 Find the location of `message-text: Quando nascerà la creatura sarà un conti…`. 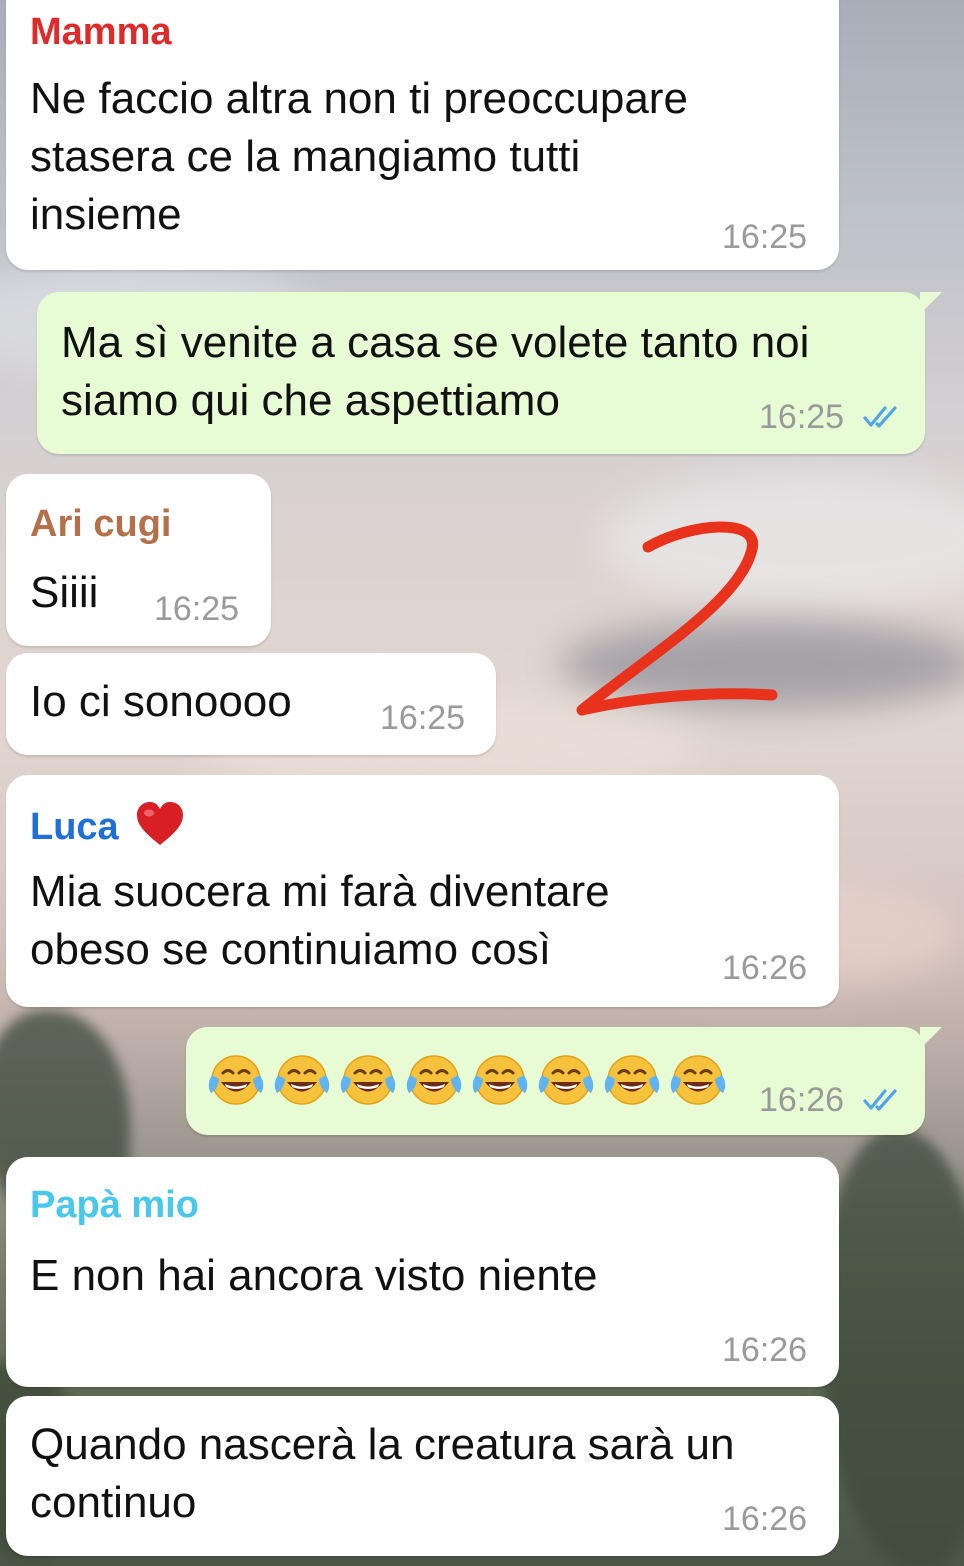

message-text: Quando nascerà la creatura sarà un conti… is located at coordinates (382, 1473).